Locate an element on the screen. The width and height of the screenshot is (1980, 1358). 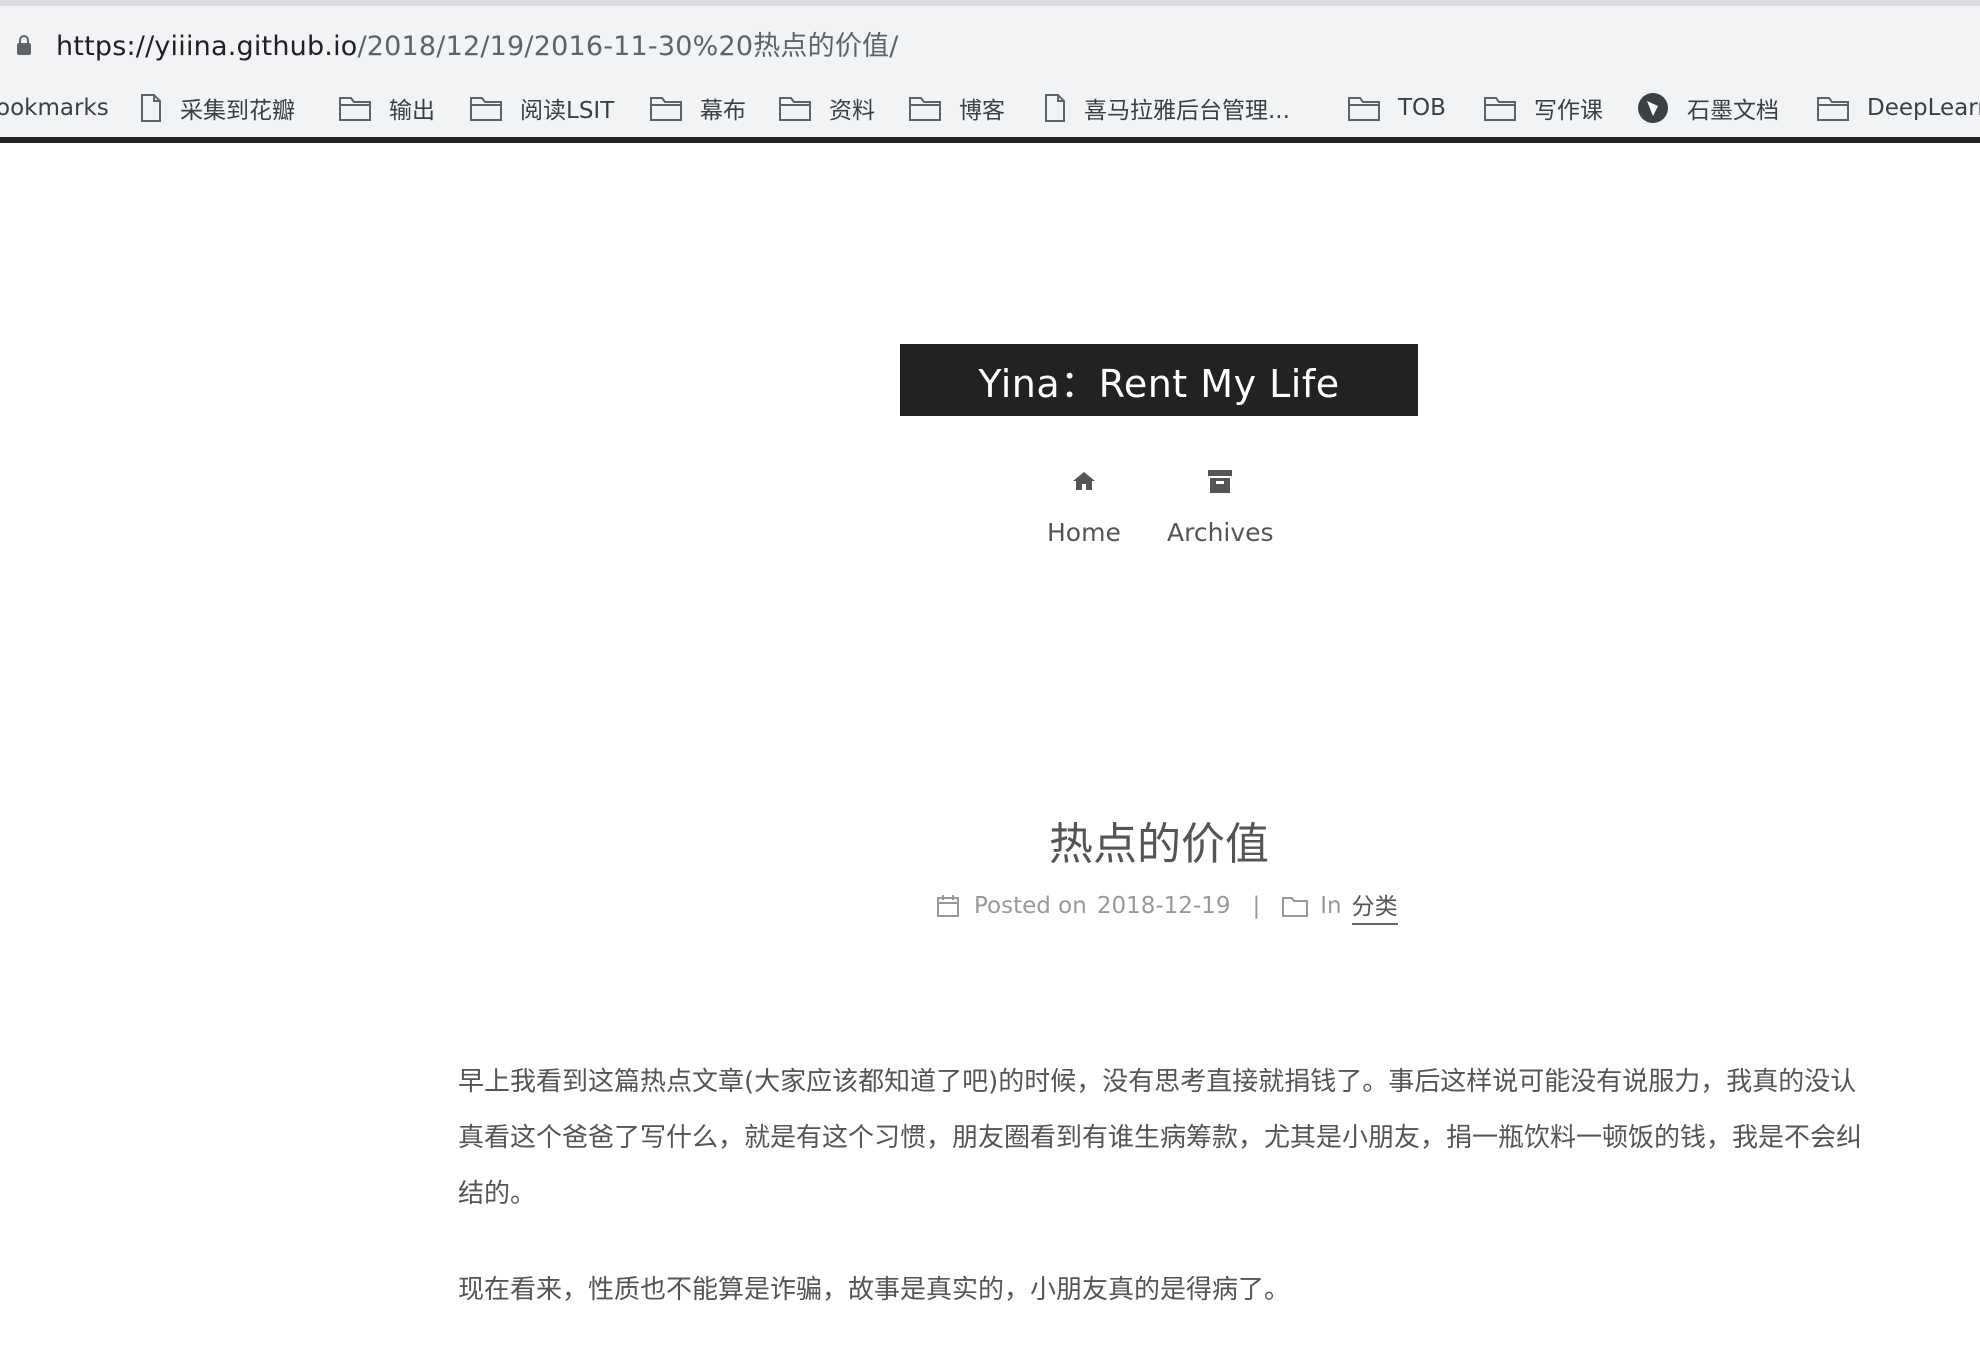
bookmark-label: 博客 is located at coordinates (982, 111).